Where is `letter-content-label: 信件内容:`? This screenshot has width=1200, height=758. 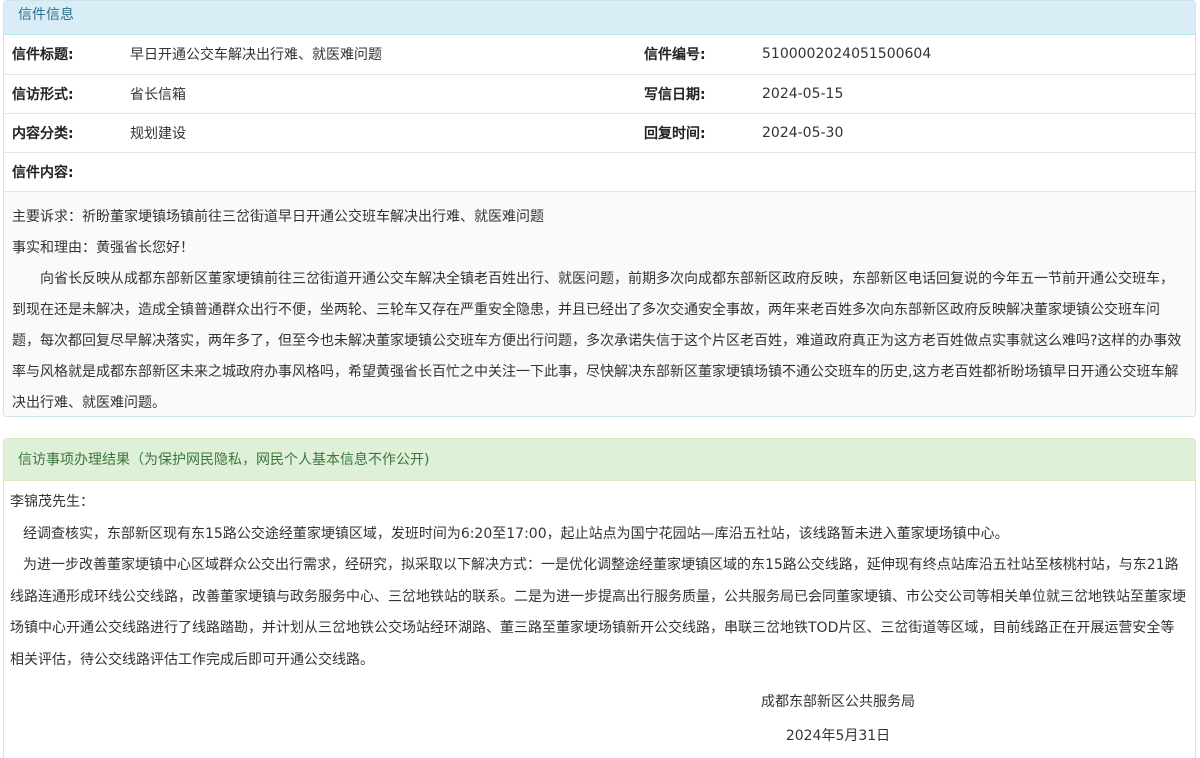 letter-content-label: 信件内容: is located at coordinates (599, 172).